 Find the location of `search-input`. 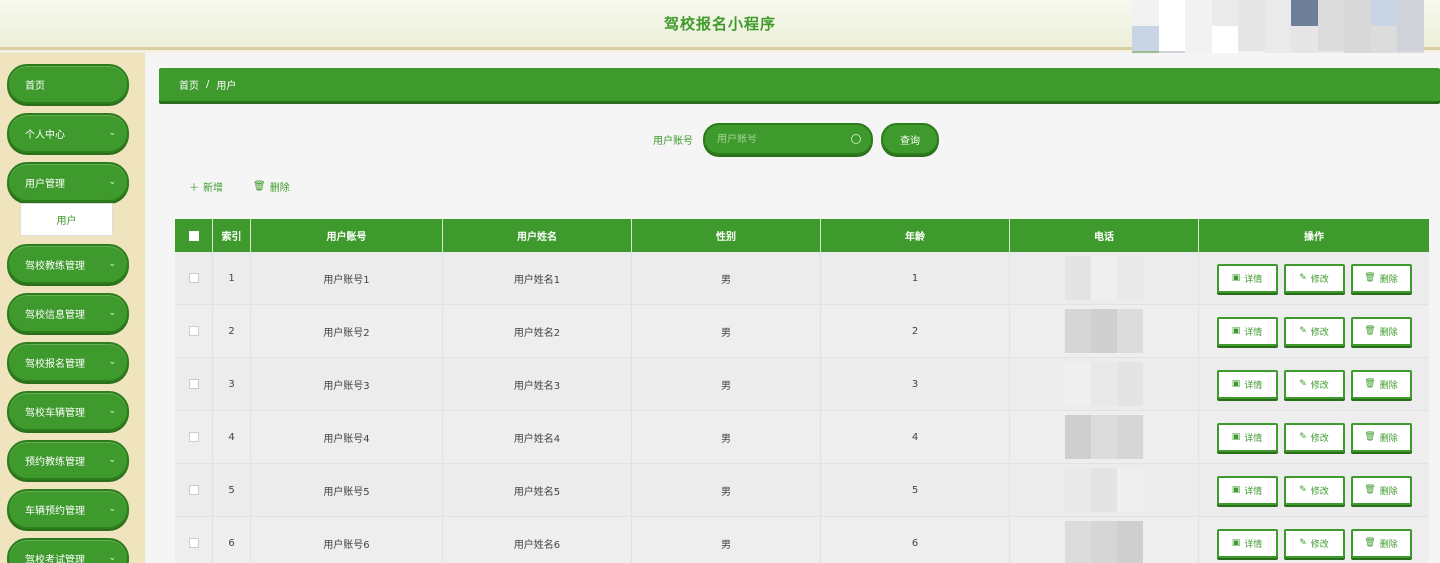

search-input is located at coordinates (782, 139).